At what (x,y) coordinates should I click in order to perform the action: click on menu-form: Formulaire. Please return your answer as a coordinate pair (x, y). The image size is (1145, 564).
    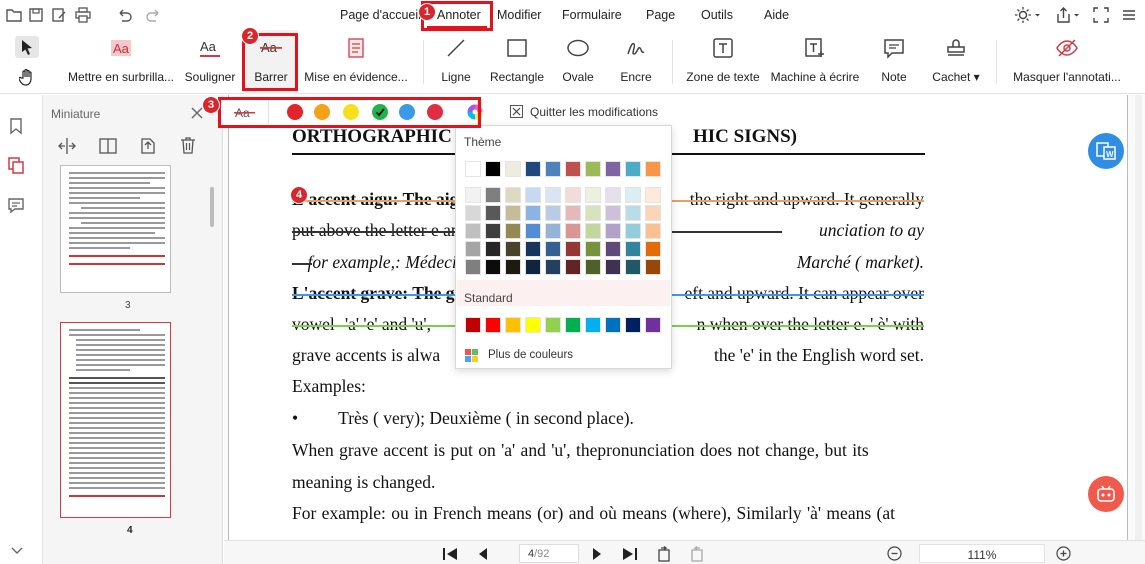
    Looking at the image, I should click on (592, 15).